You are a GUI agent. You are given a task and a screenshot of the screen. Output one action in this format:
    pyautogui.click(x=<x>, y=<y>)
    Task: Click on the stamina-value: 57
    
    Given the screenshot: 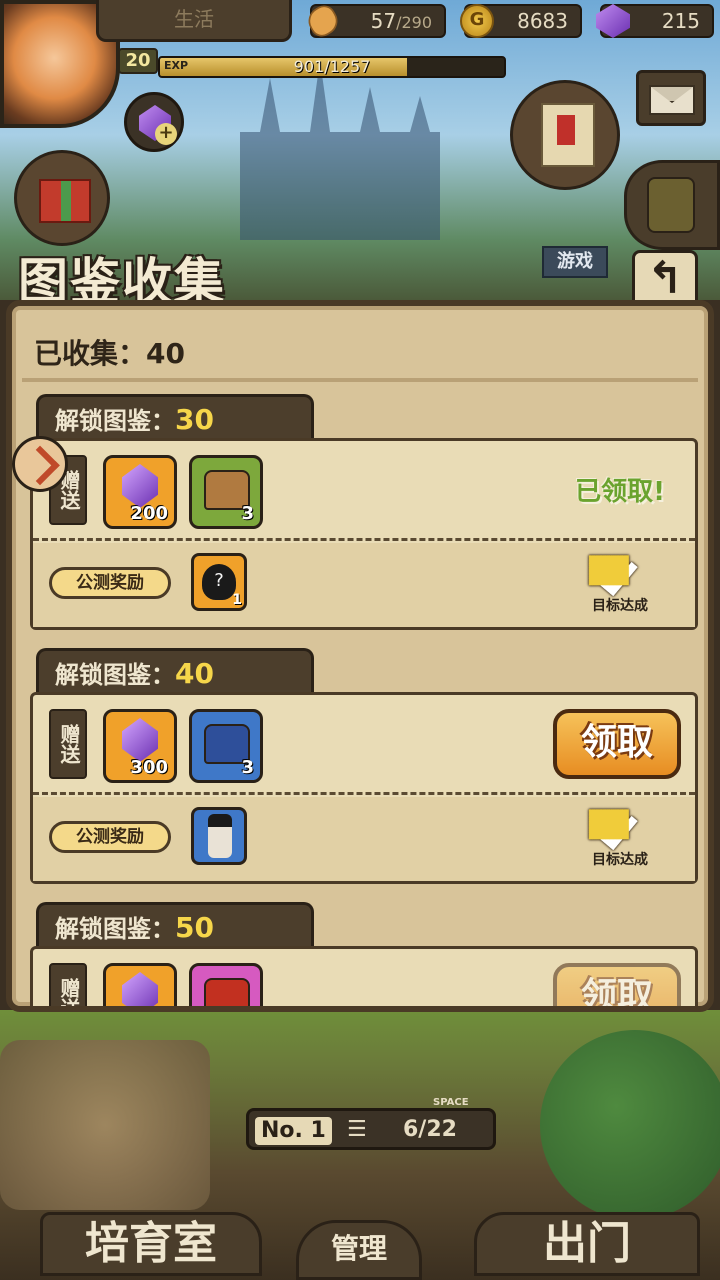 What is the action you would take?
    pyautogui.click(x=383, y=21)
    